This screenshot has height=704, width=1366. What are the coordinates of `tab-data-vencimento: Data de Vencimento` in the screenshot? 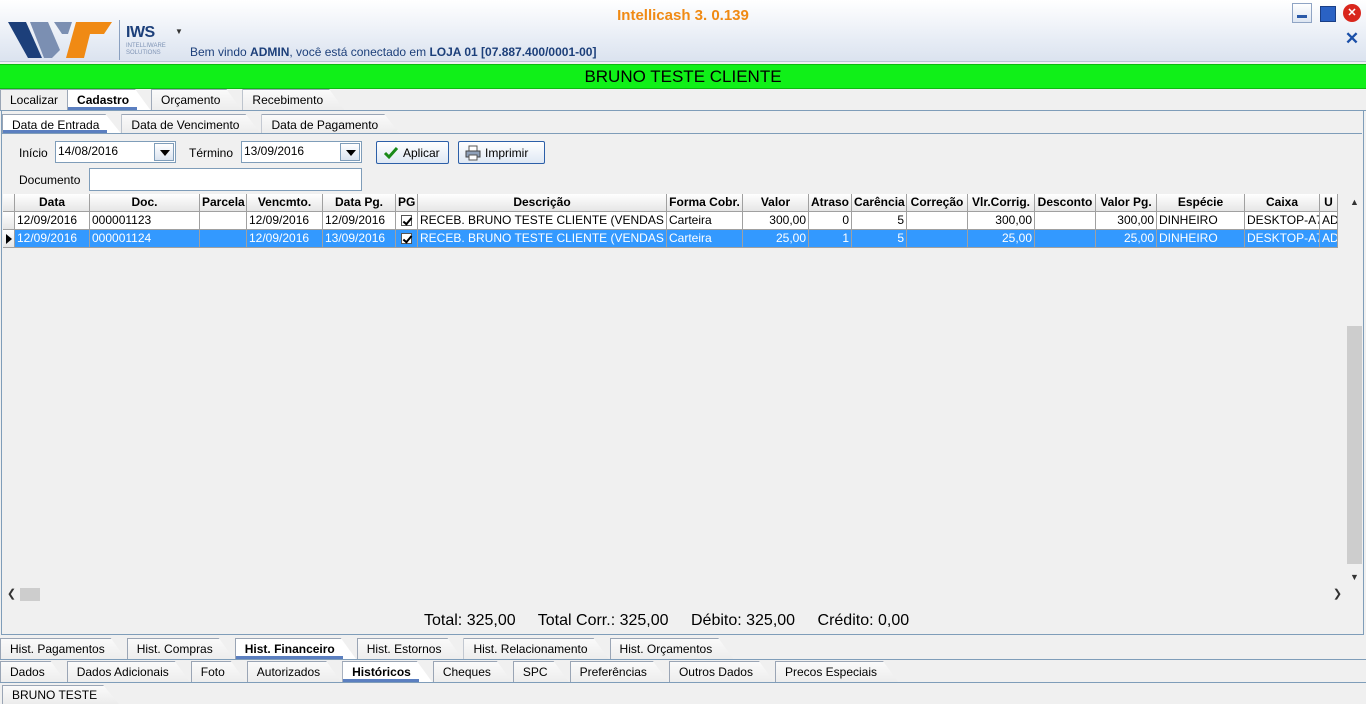 It's located at (191, 124).